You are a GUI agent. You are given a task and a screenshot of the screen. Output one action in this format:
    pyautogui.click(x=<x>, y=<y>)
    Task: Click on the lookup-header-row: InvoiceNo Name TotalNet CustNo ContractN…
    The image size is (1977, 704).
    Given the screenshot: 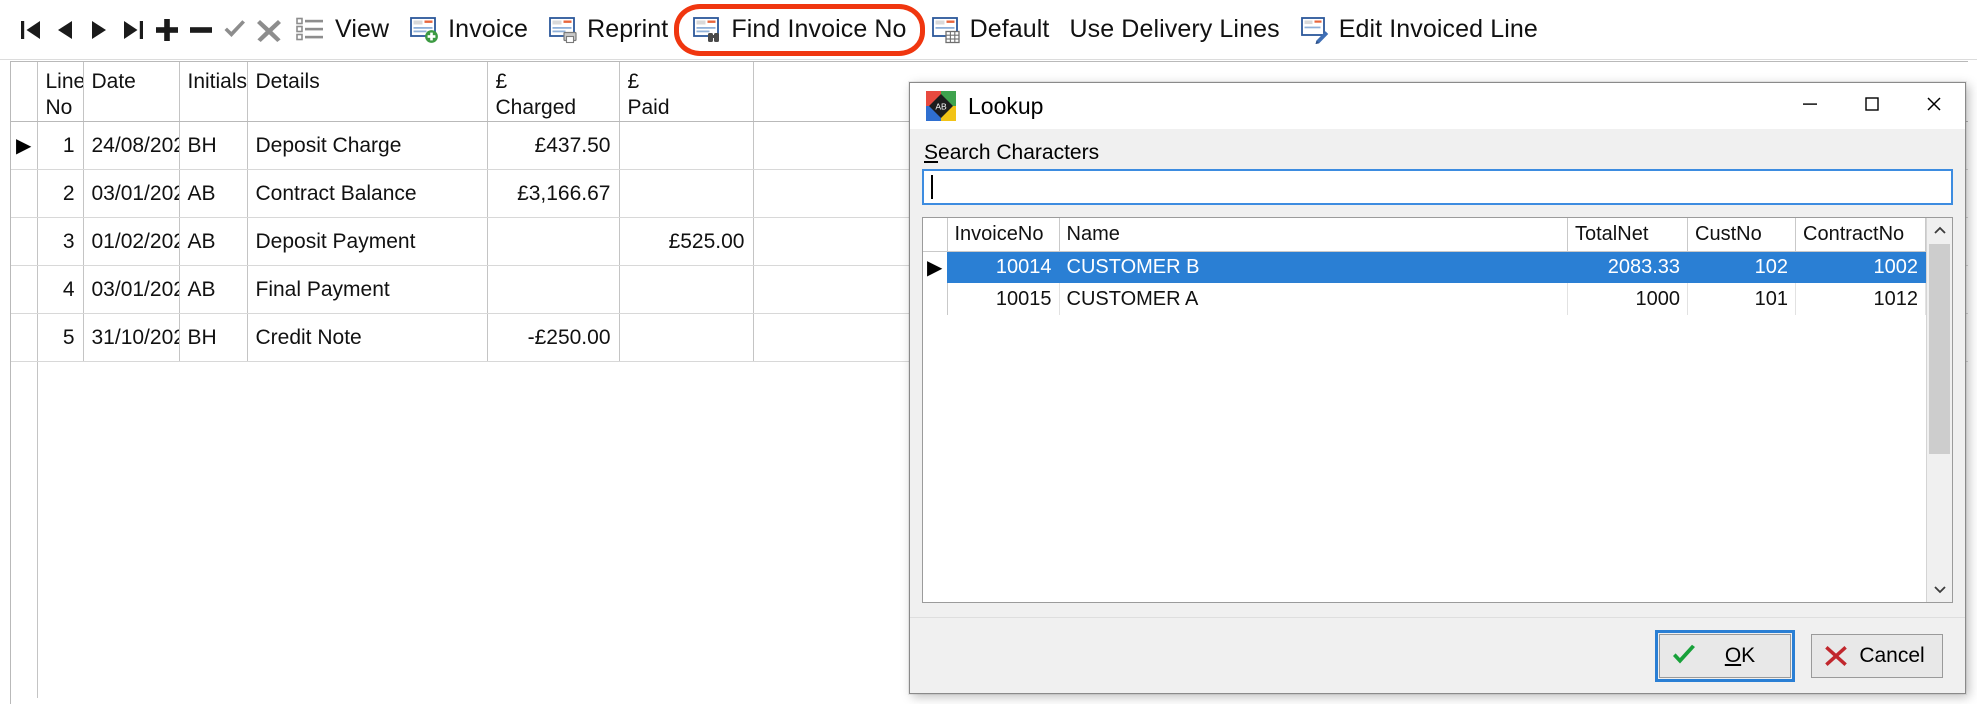 What is the action you would take?
    pyautogui.click(x=1424, y=235)
    